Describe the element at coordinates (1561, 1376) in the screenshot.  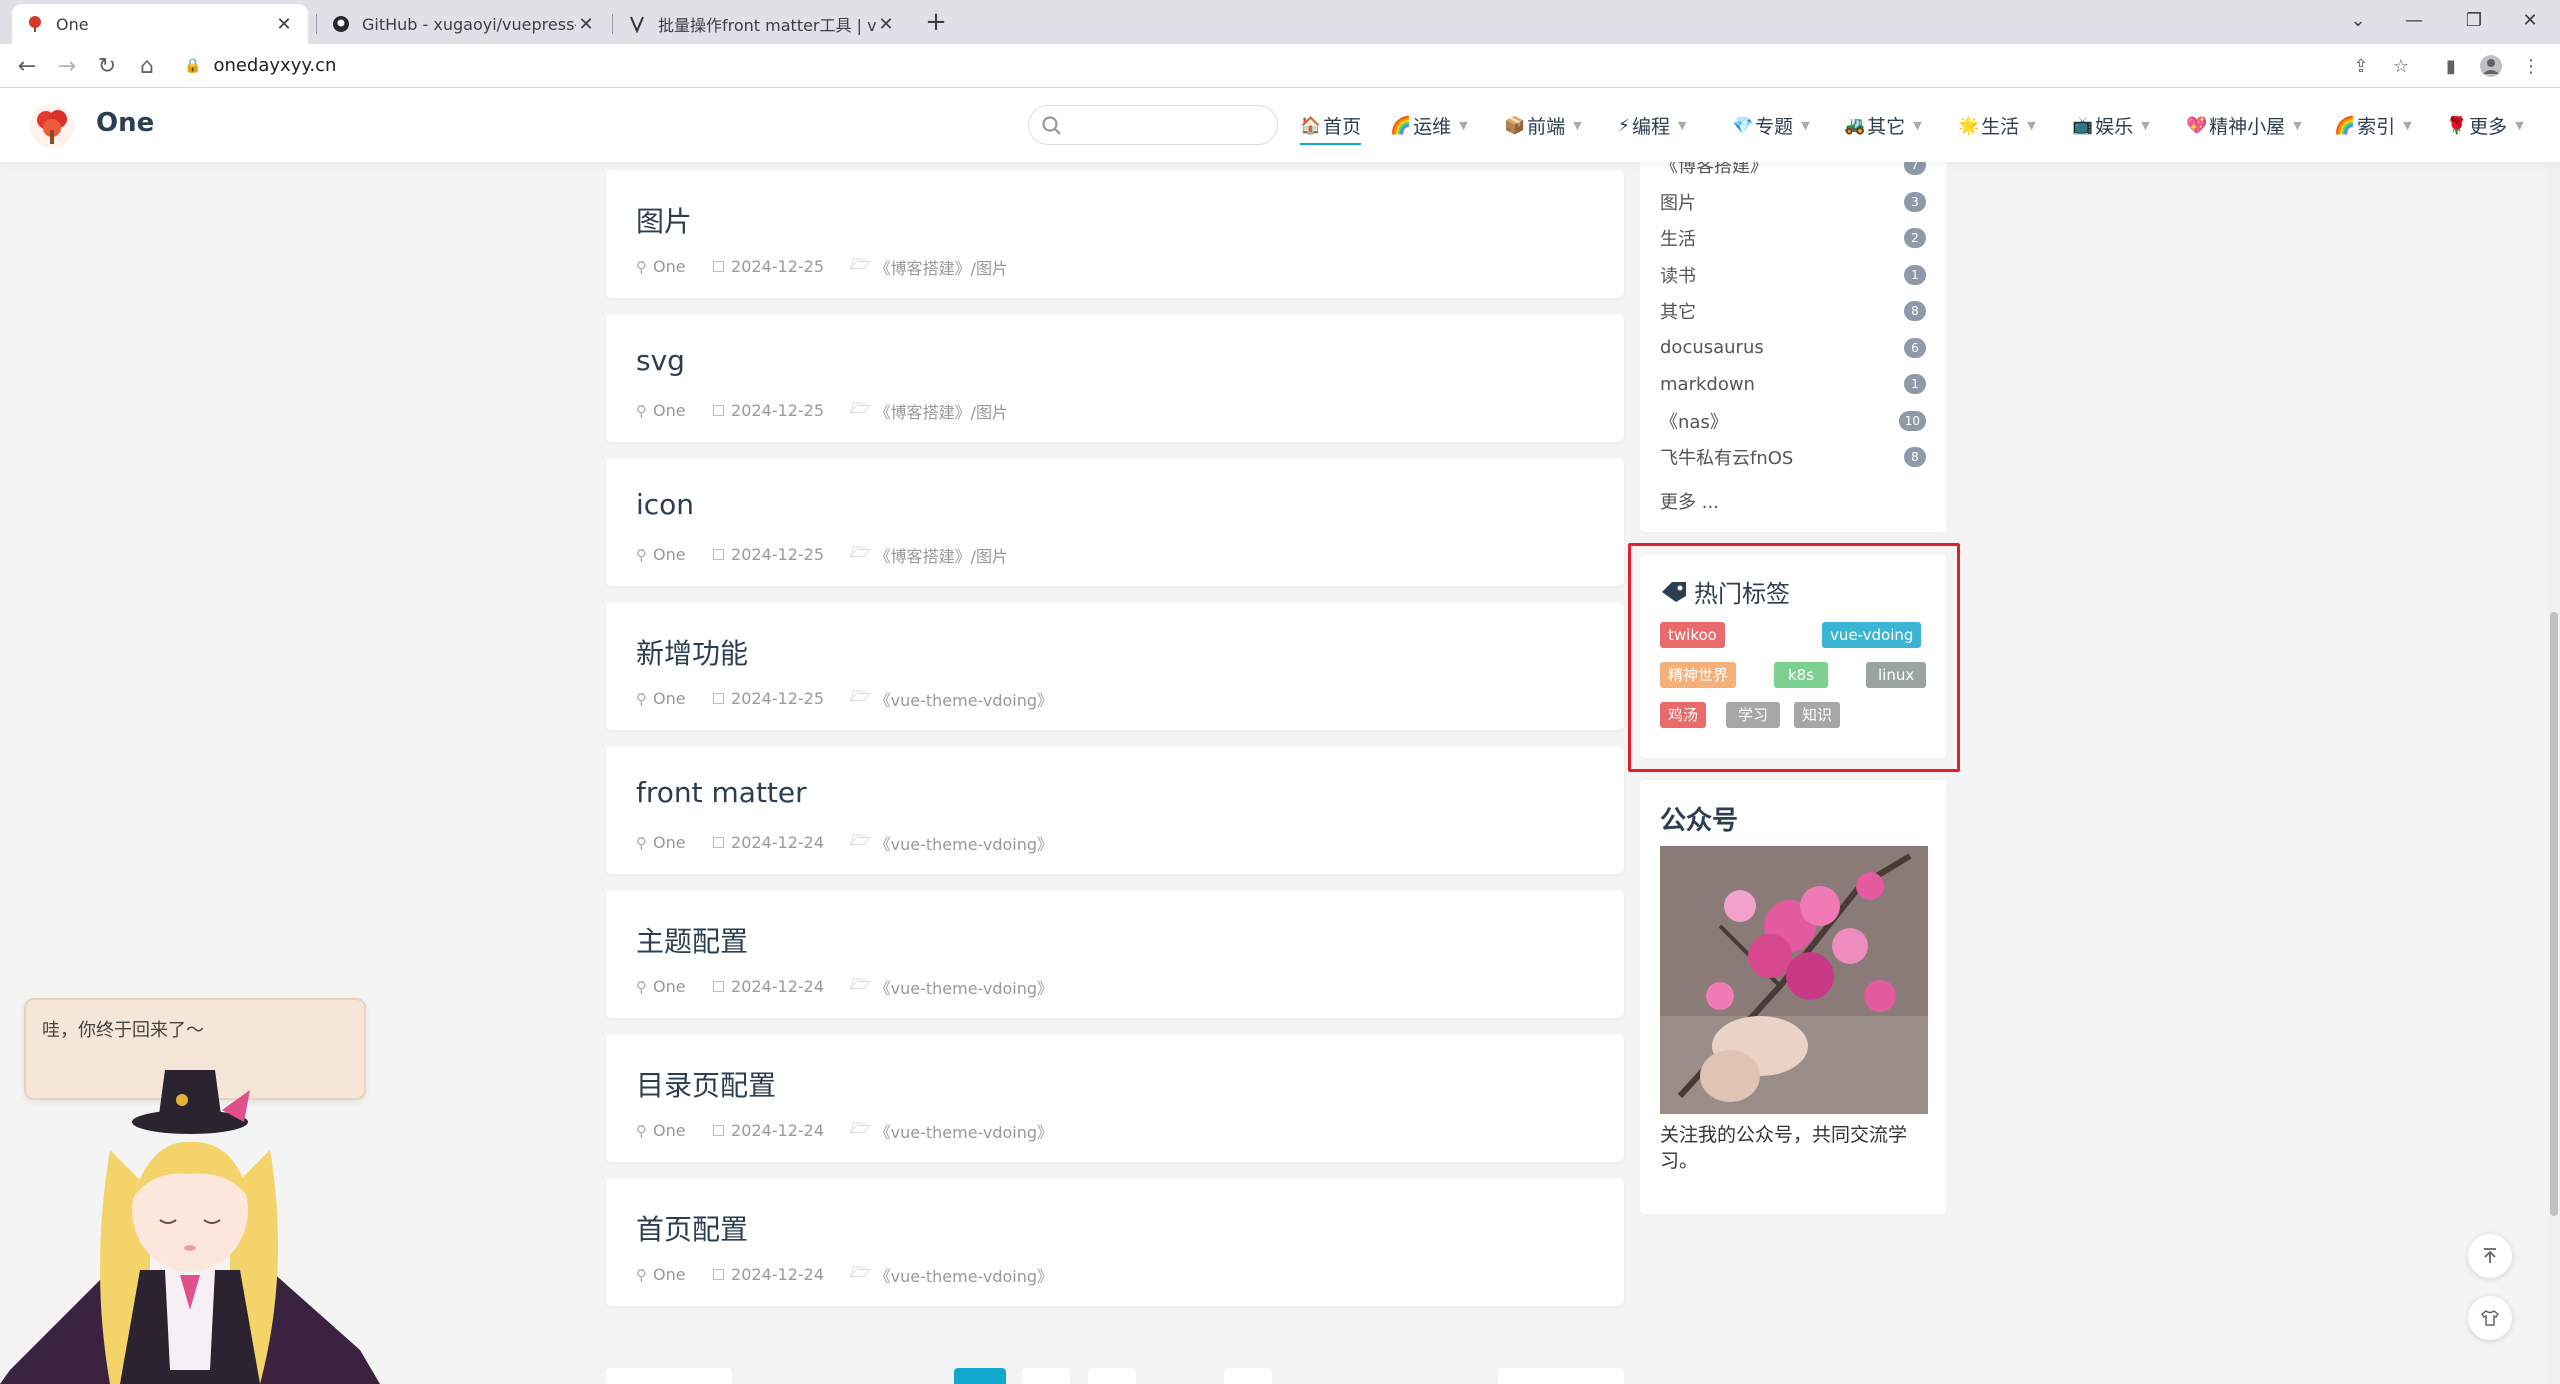
I see `pagination-next` at that location.